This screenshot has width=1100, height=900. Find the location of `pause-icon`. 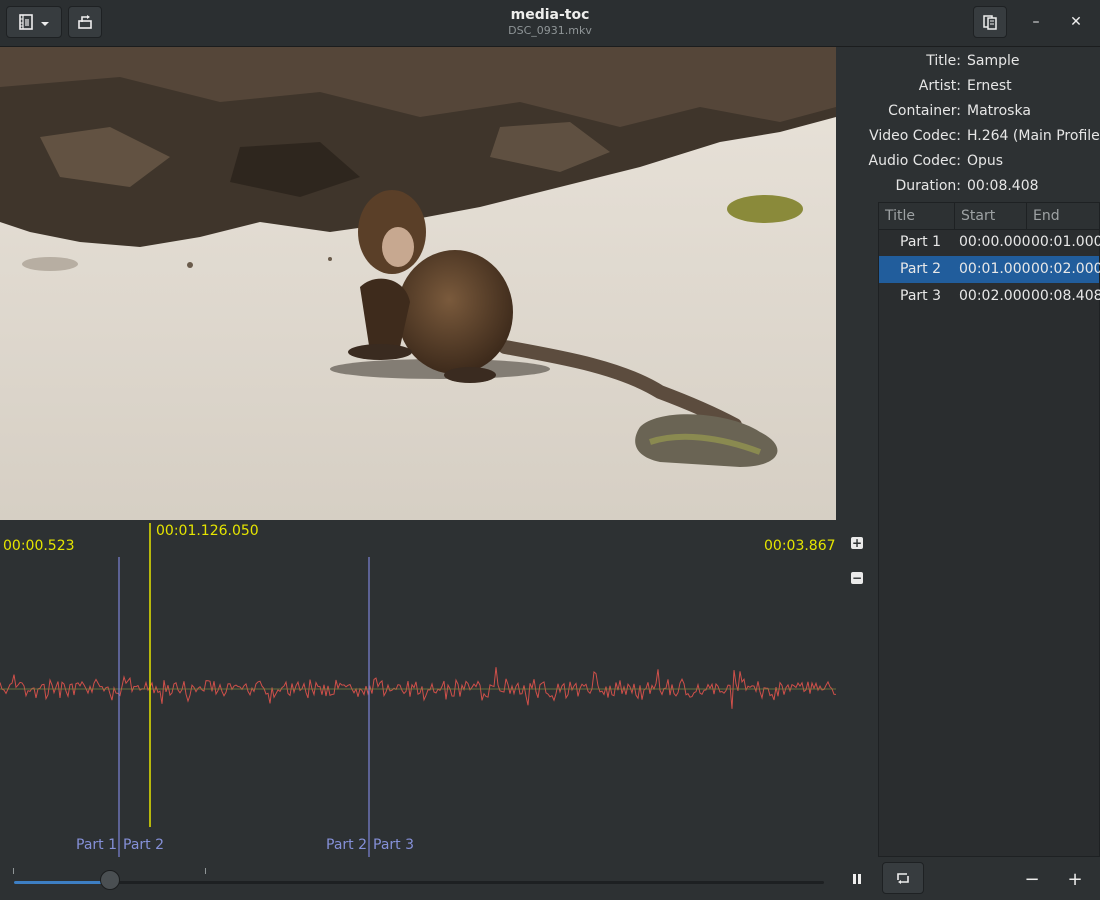

pause-icon is located at coordinates (857, 881).